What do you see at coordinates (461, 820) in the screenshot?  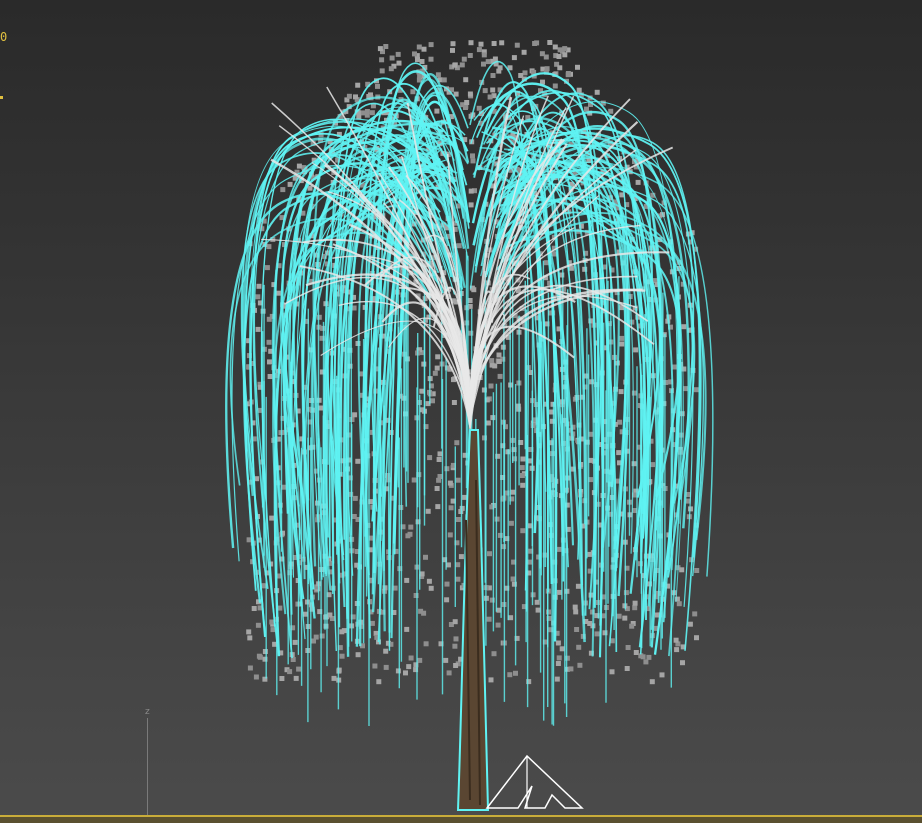 I see `ground-plane` at bounding box center [461, 820].